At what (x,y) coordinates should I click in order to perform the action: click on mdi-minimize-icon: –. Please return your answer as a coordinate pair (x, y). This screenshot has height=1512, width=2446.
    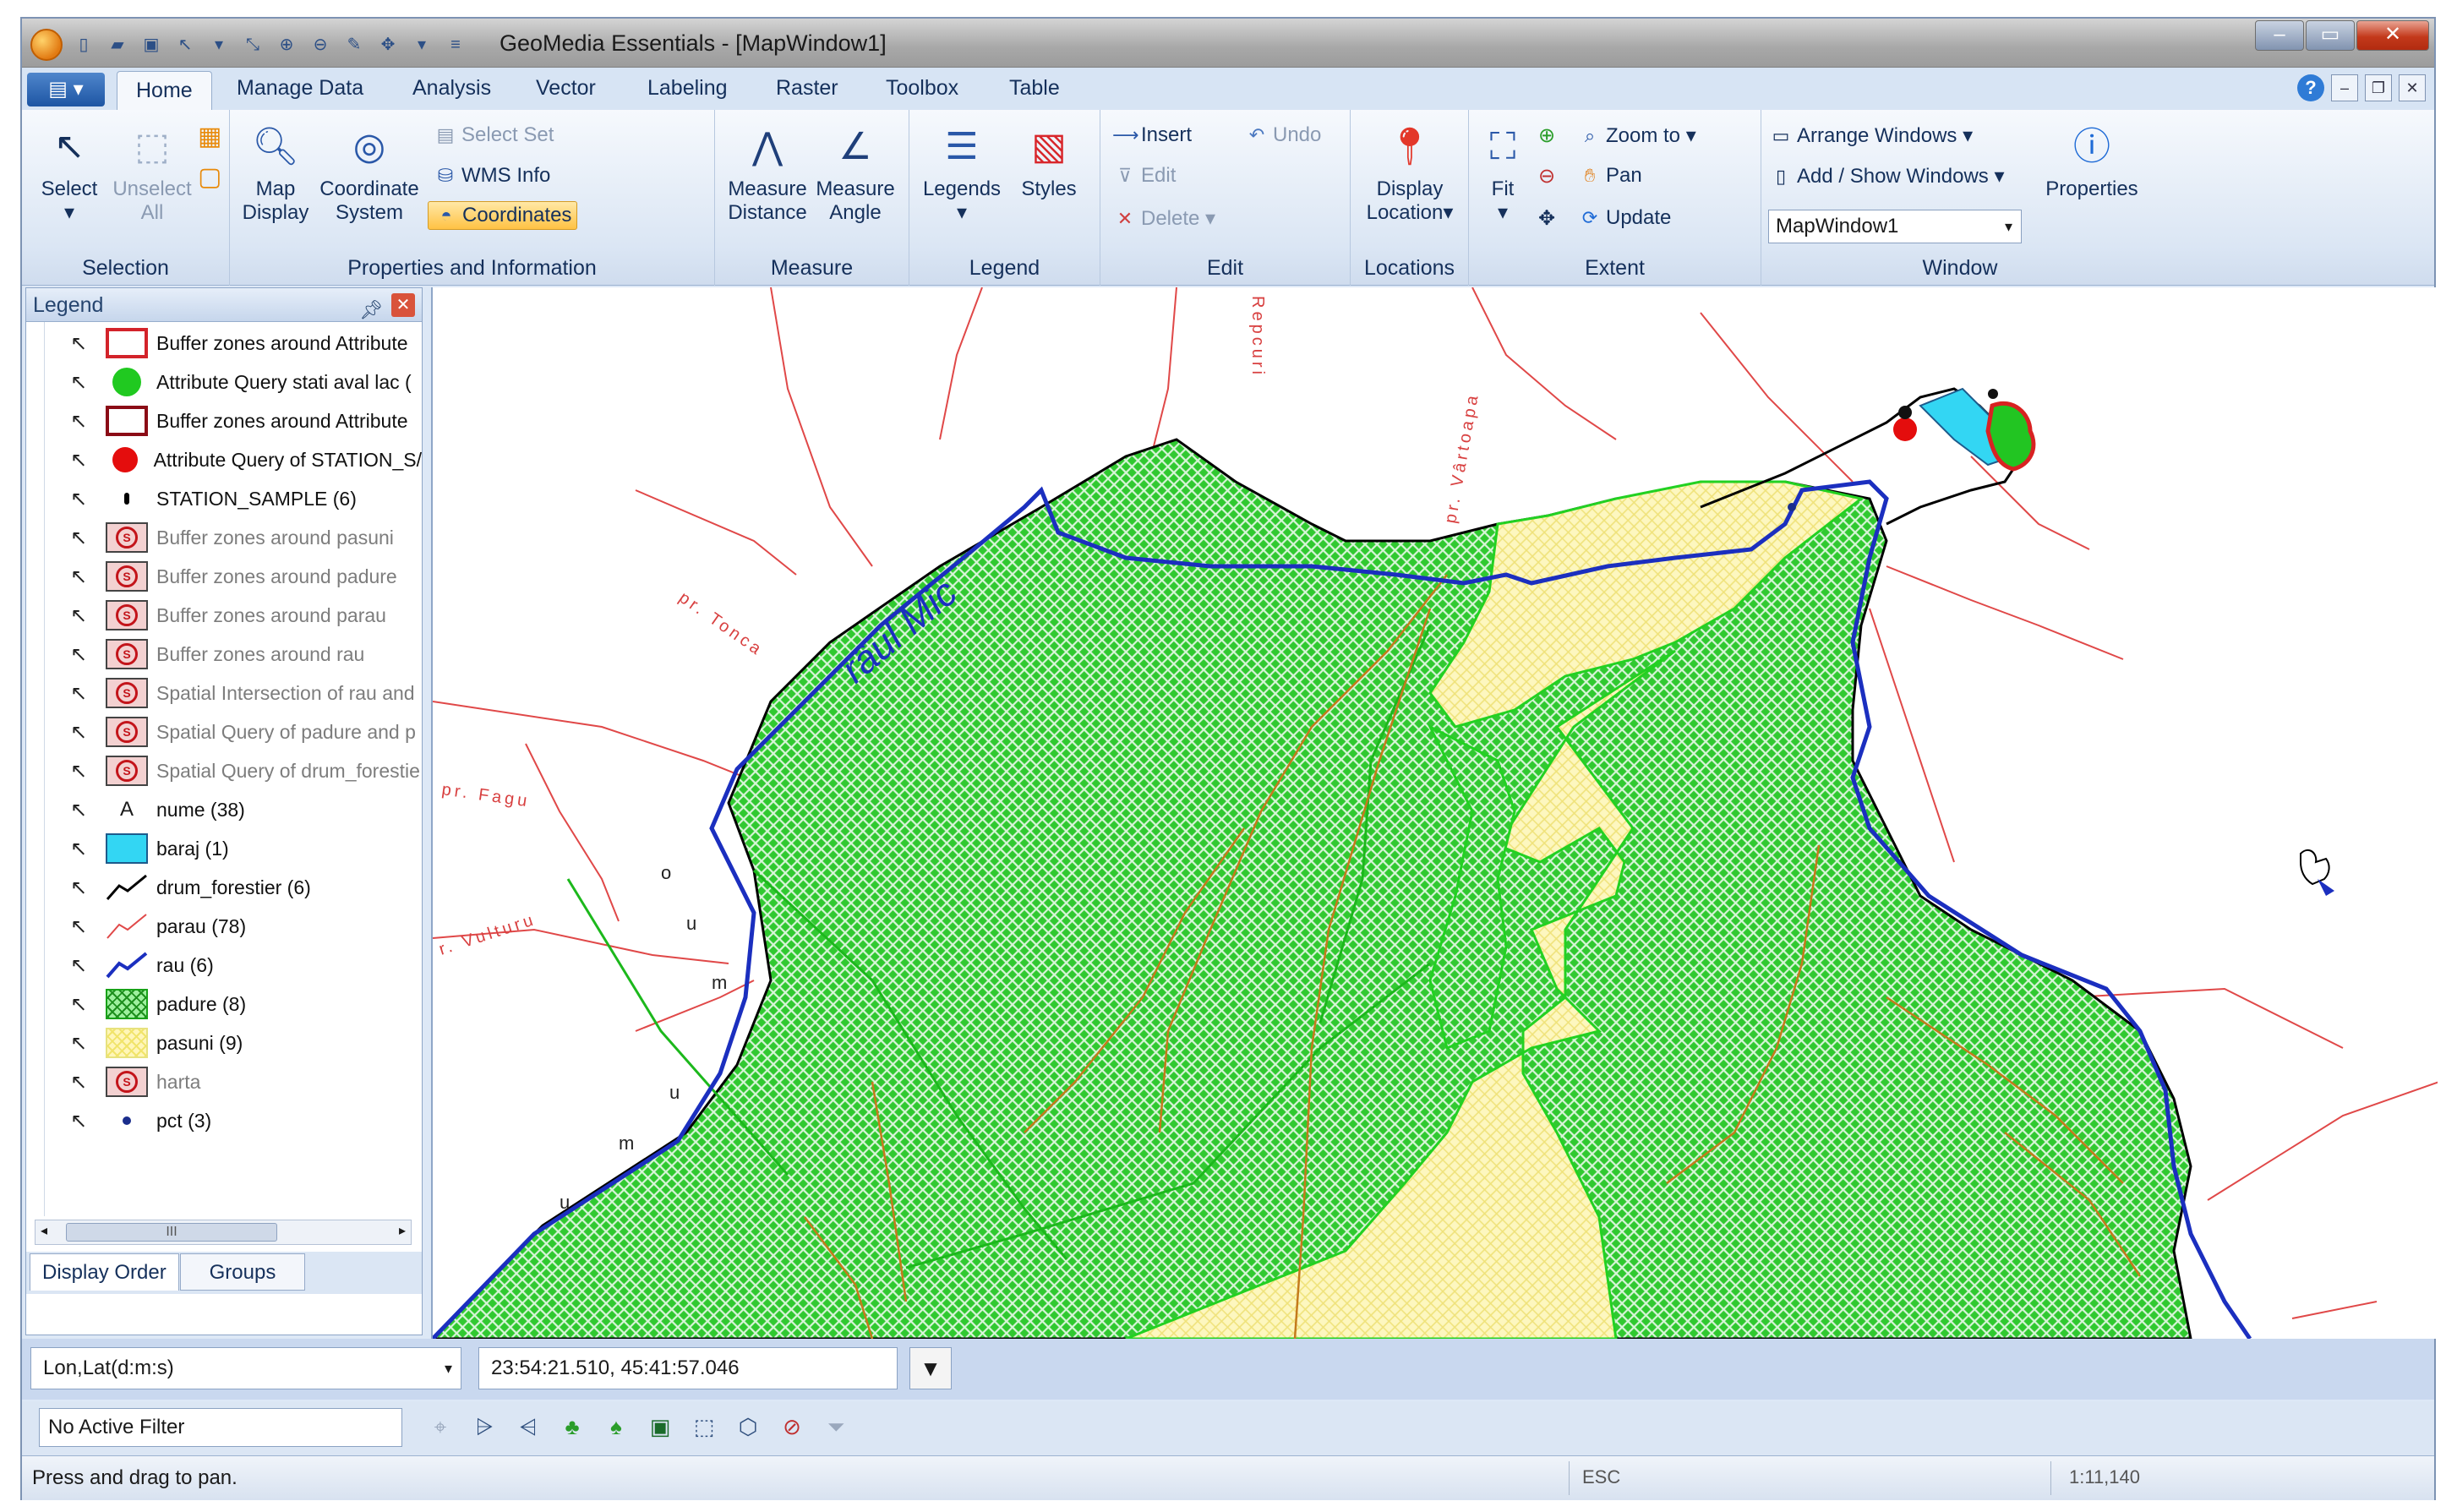
    Looking at the image, I should click on (2345, 87).